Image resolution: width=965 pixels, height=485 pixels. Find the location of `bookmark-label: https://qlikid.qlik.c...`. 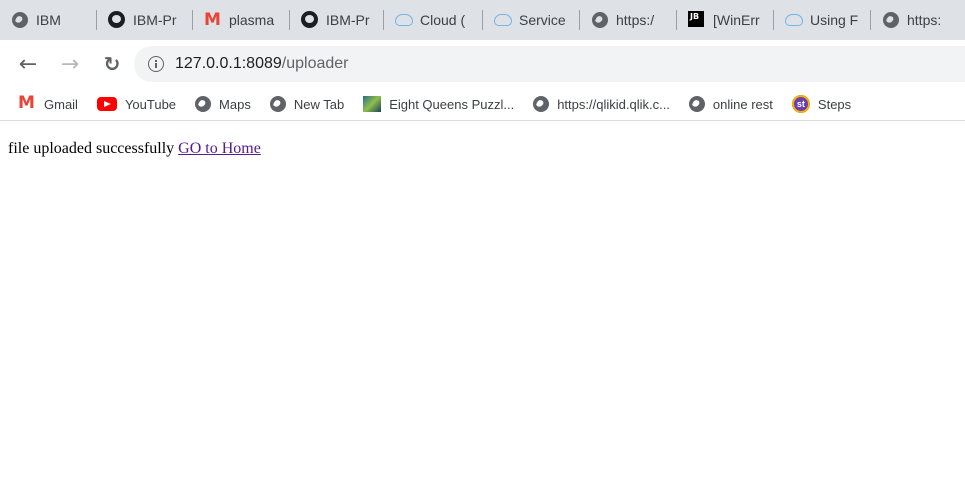

bookmark-label: https://qlikid.qlik.c... is located at coordinates (613, 104).